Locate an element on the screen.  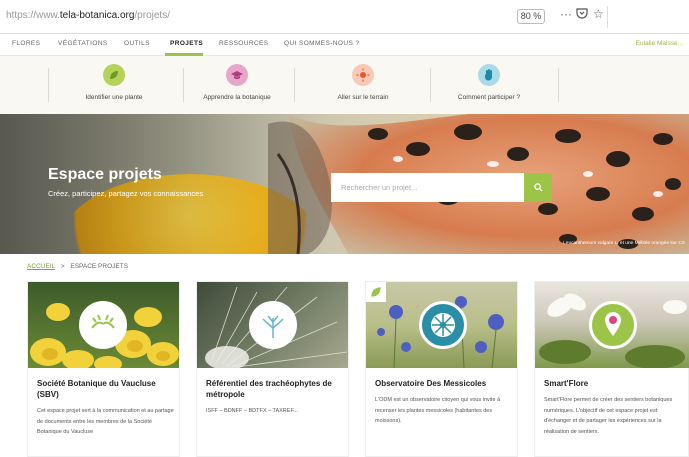
url-domain: tela-botanica.org is located at coordinates (97, 15).